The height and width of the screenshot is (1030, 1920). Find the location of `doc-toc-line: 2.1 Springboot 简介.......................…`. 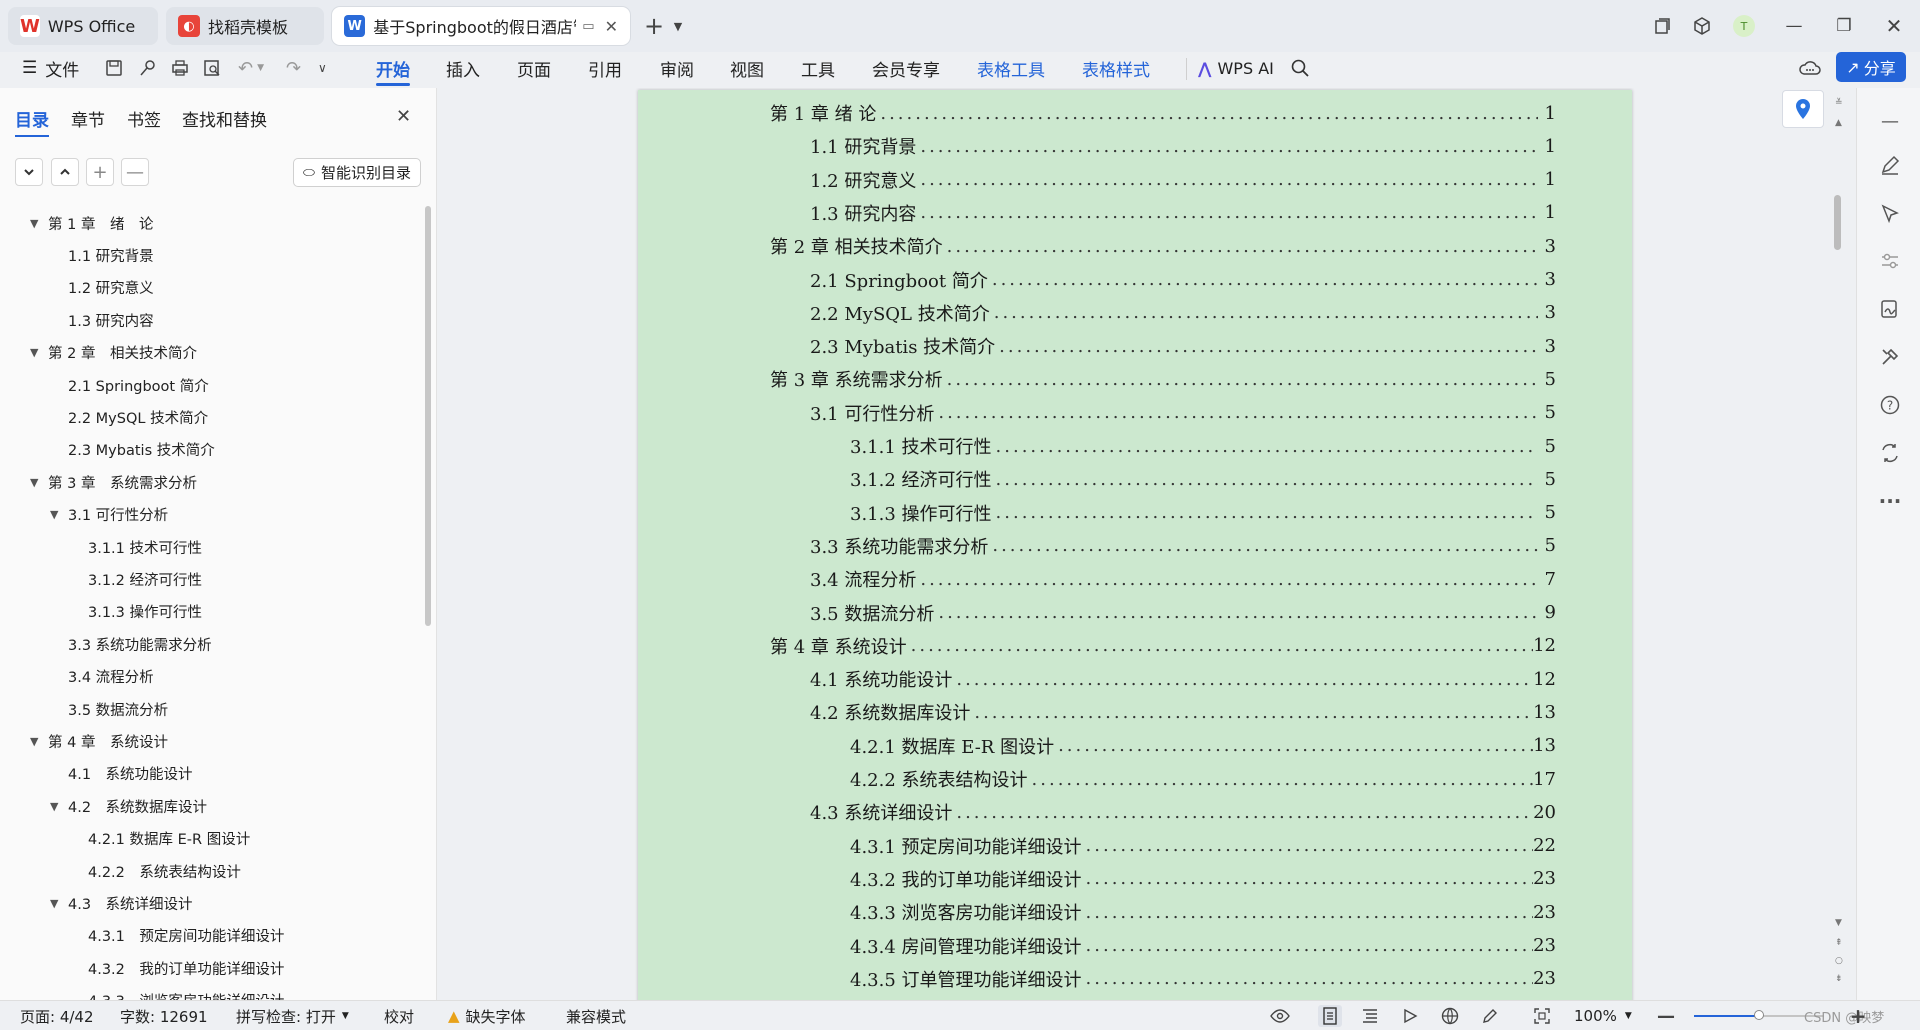

doc-toc-line: 2.1 Springboot 简介.......................… is located at coordinates (1183, 280).